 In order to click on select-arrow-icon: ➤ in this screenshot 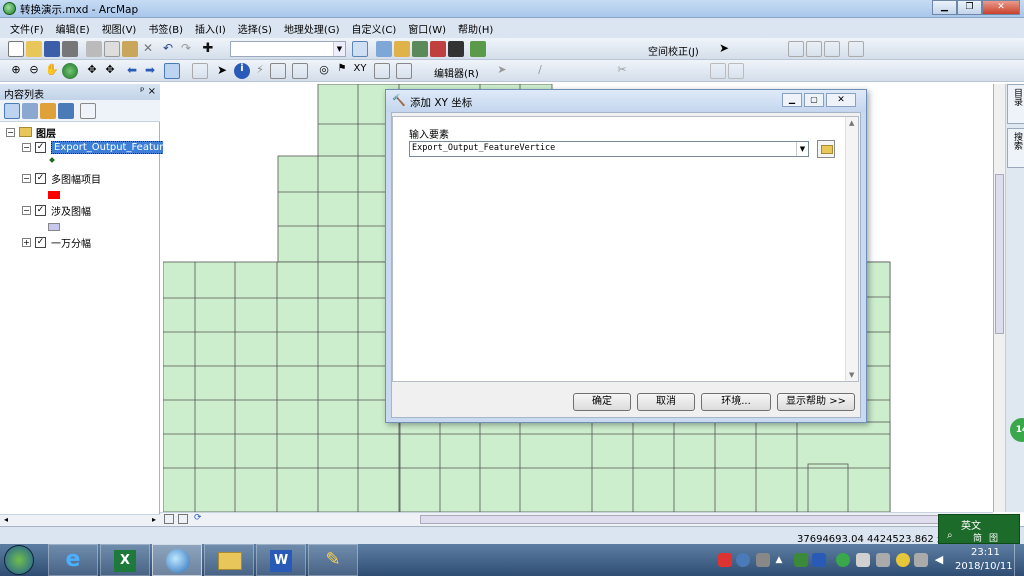, I will do `click(724, 49)`.